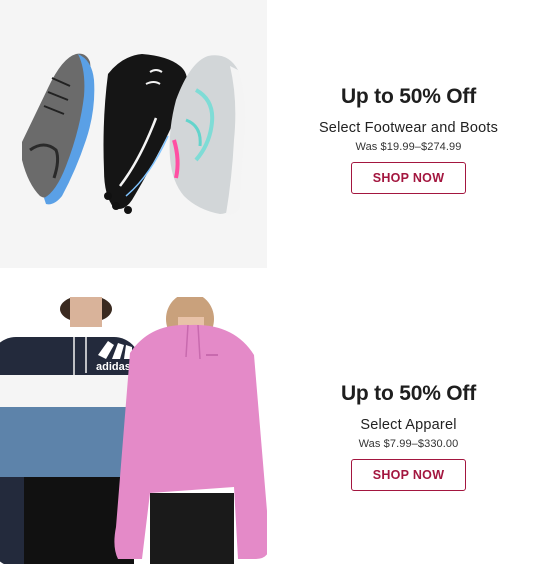  What do you see at coordinates (408, 177) in the screenshot?
I see `shop-now-footwear-button: SHOP NOW` at bounding box center [408, 177].